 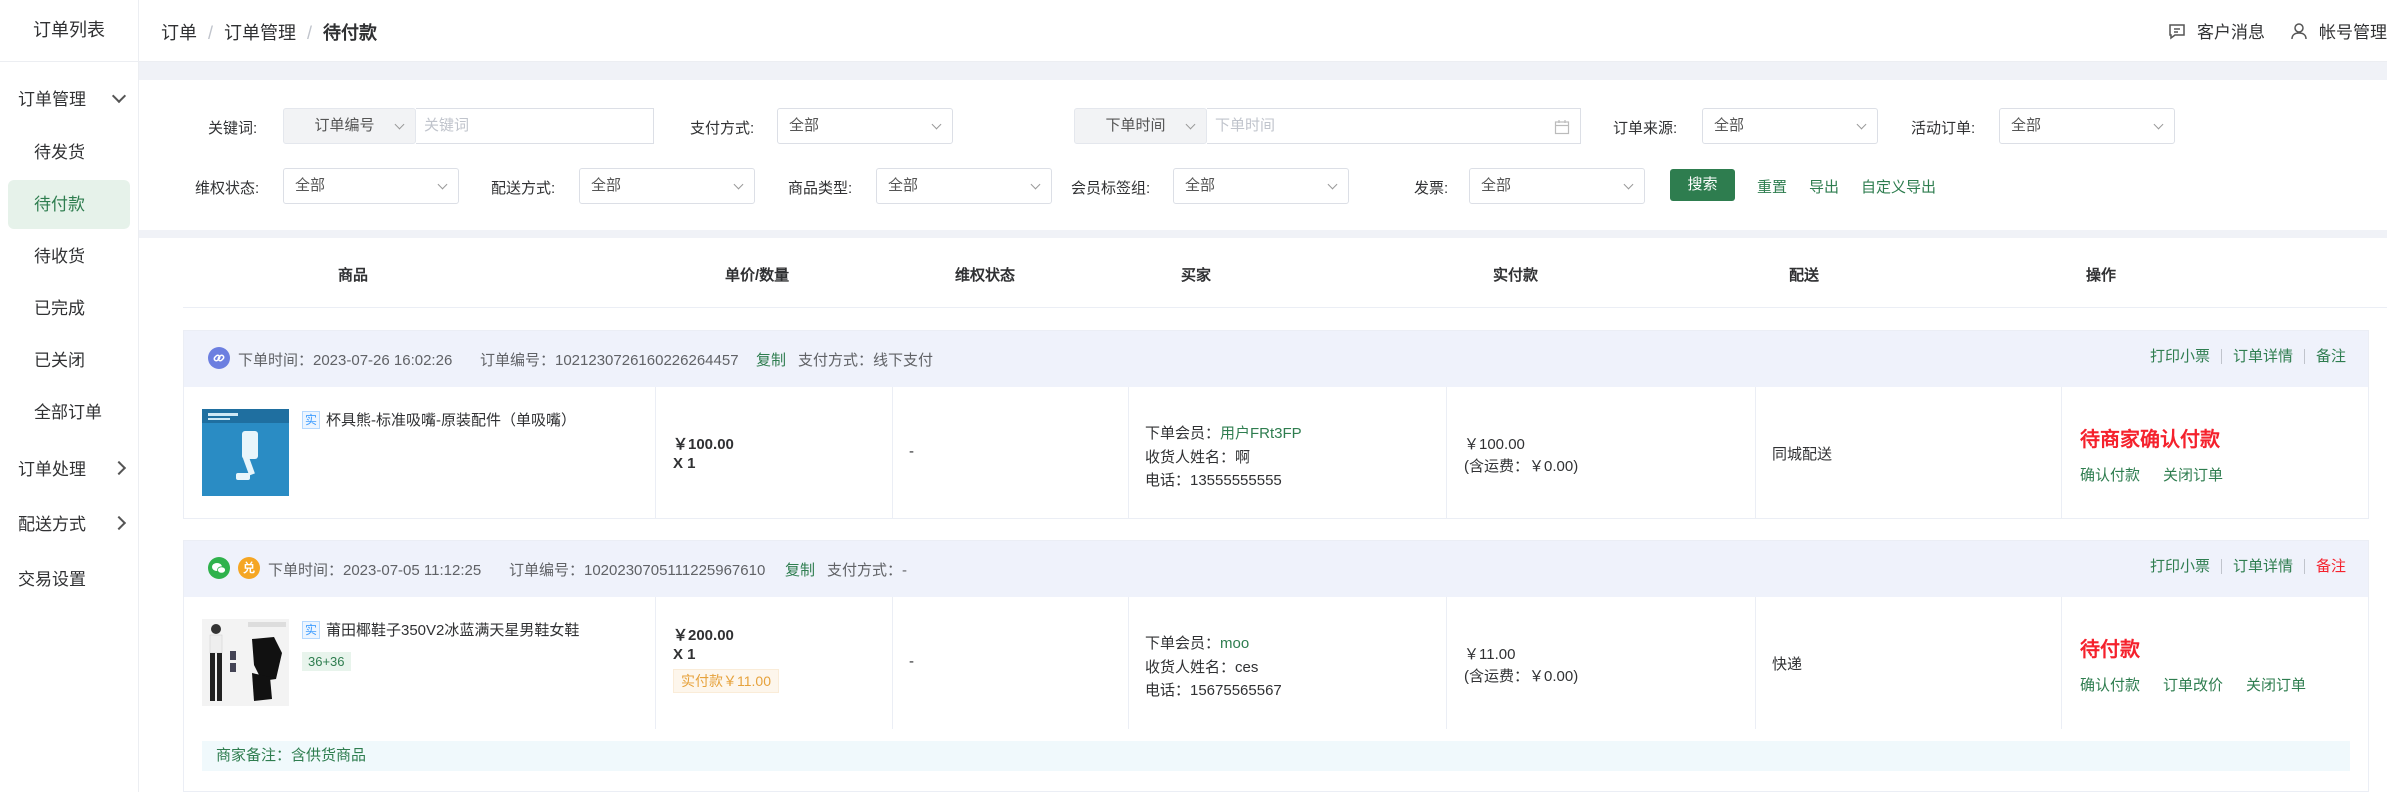 What do you see at coordinates (1702, 185) in the screenshot?
I see `search-button: 搜索` at bounding box center [1702, 185].